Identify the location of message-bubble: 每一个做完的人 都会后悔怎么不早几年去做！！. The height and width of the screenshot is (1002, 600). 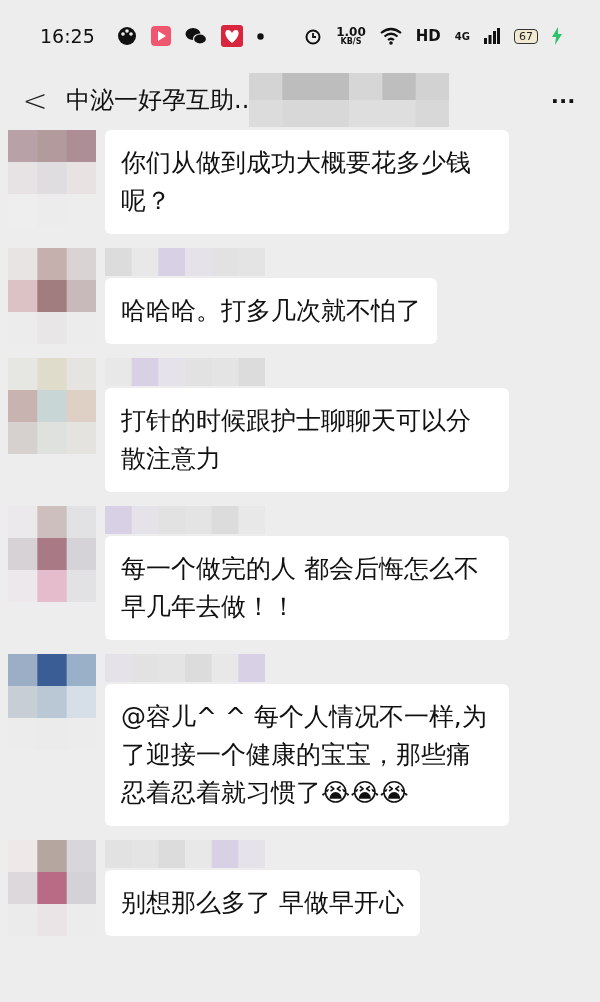
(307, 588).